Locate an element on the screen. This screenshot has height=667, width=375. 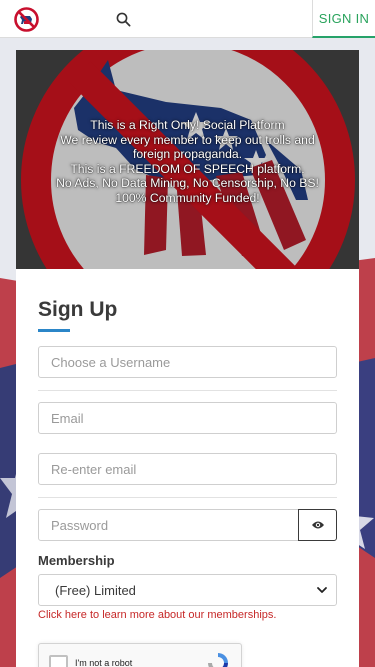
membership-selected-value: (Free) Limited is located at coordinates (95, 590).